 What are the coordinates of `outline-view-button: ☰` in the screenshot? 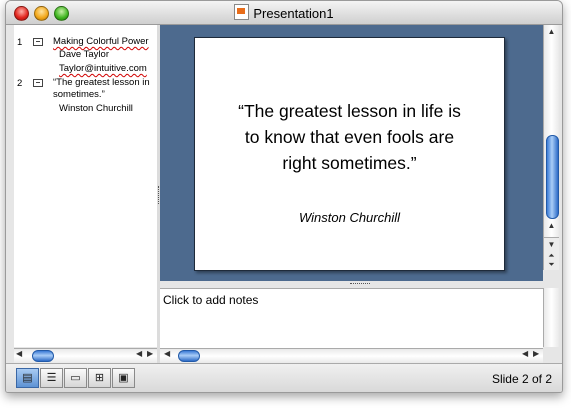 It's located at (51, 378).